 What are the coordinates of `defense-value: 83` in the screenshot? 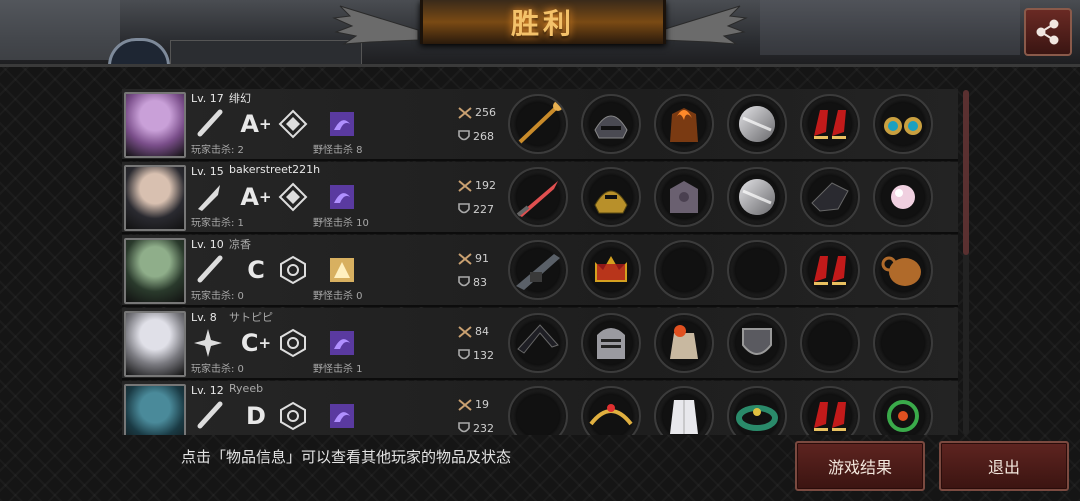 It's located at (480, 282).